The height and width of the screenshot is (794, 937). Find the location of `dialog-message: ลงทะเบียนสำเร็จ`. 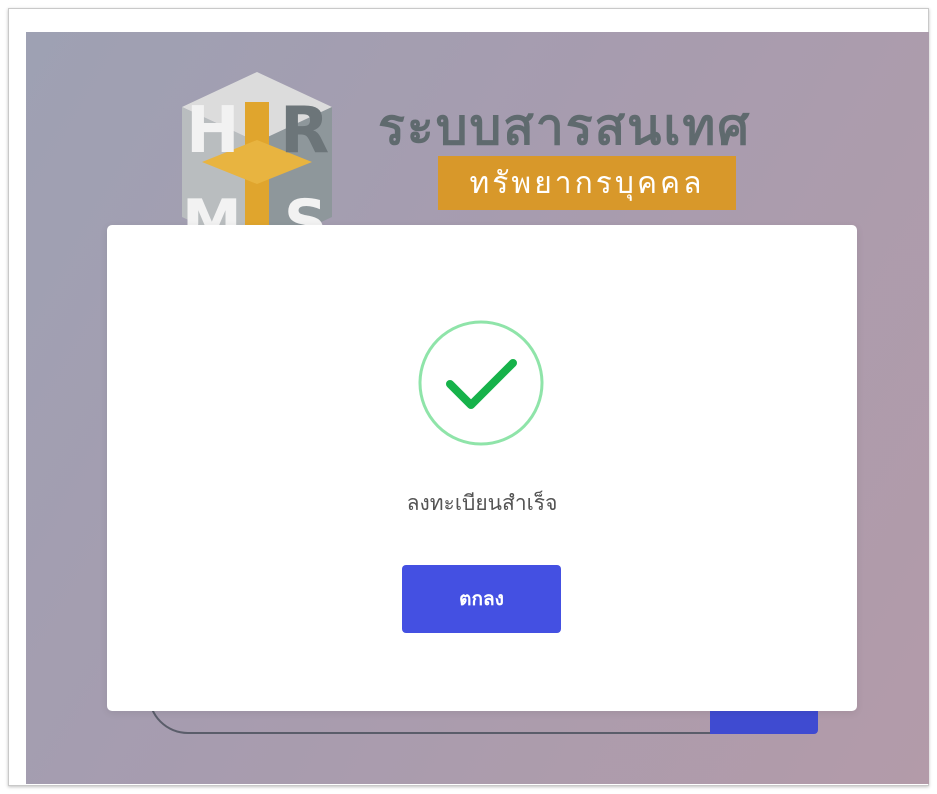

dialog-message: ลงทะเบียนสำเร็จ is located at coordinates (482, 503).